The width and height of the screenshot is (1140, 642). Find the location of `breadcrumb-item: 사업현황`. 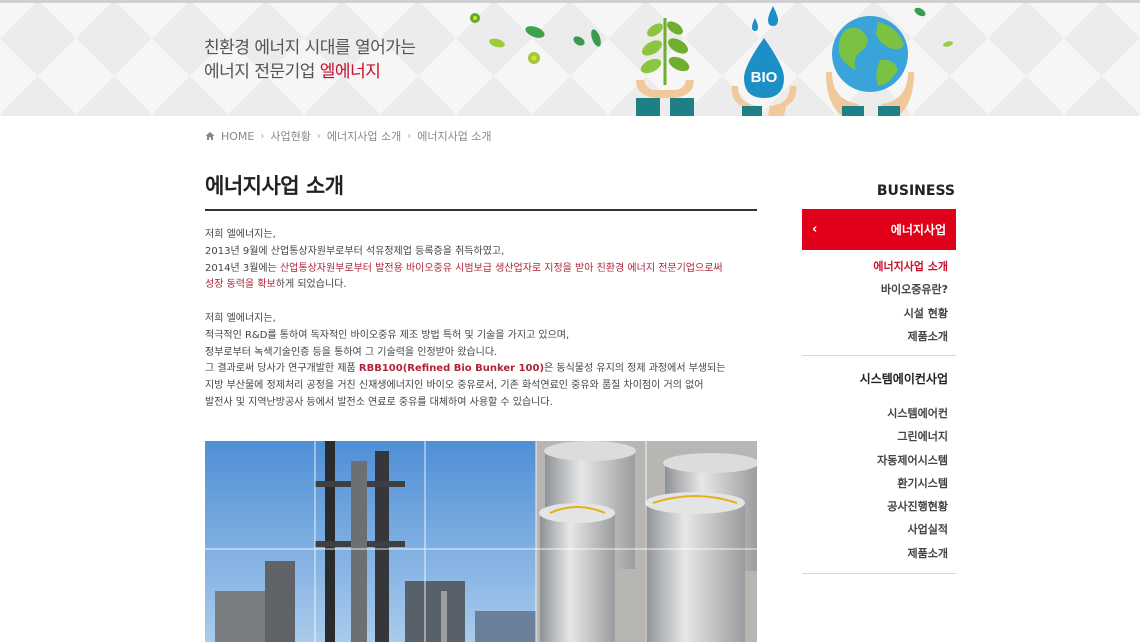

breadcrumb-item: 사업현황 is located at coordinates (290, 136).